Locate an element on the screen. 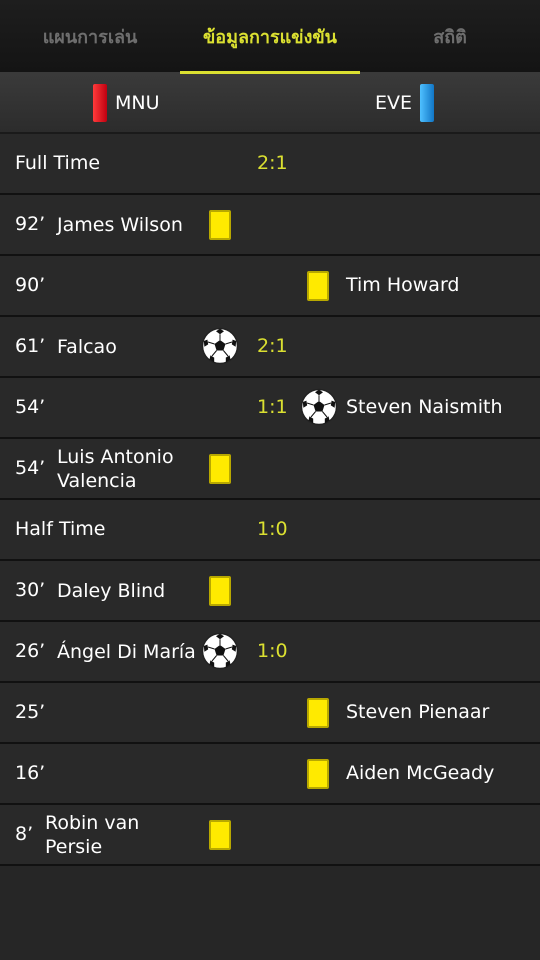  period-row: Half Time 1:0 is located at coordinates (270, 530).